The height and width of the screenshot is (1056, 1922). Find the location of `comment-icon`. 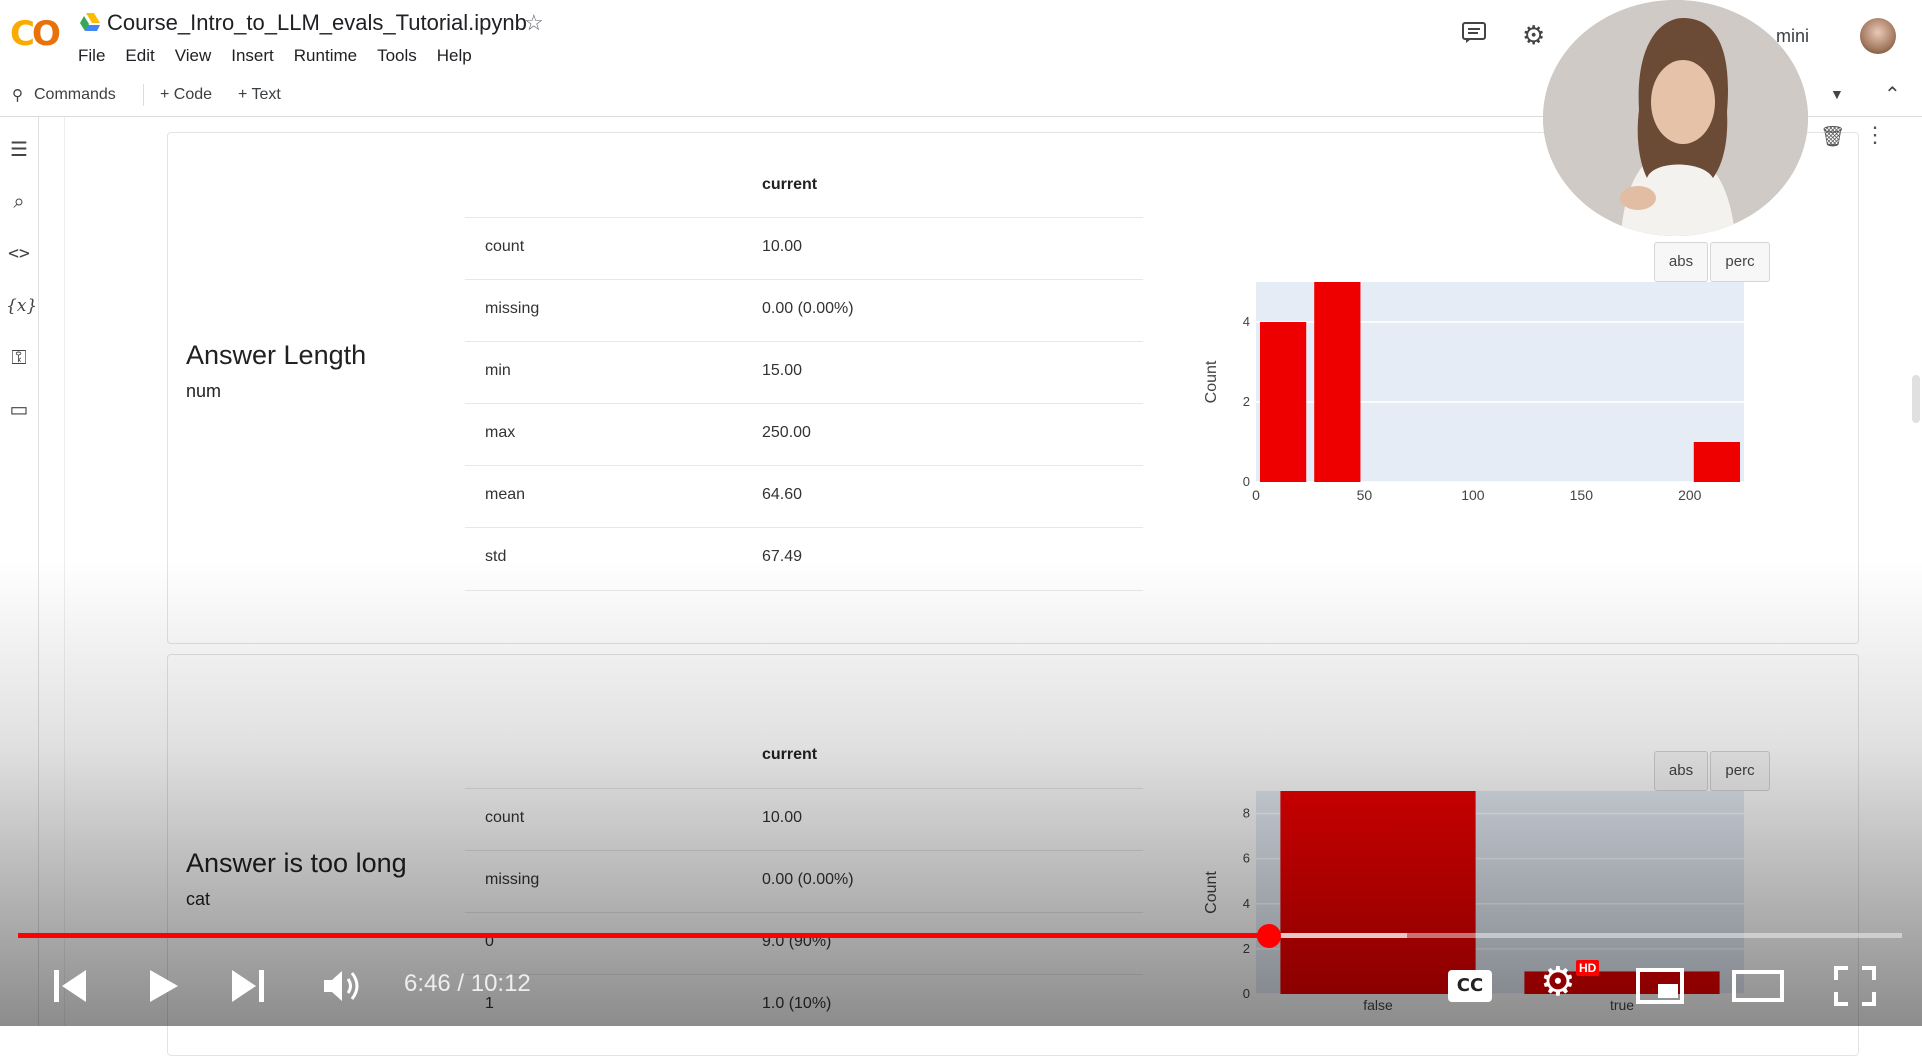

comment-icon is located at coordinates (1474, 33).